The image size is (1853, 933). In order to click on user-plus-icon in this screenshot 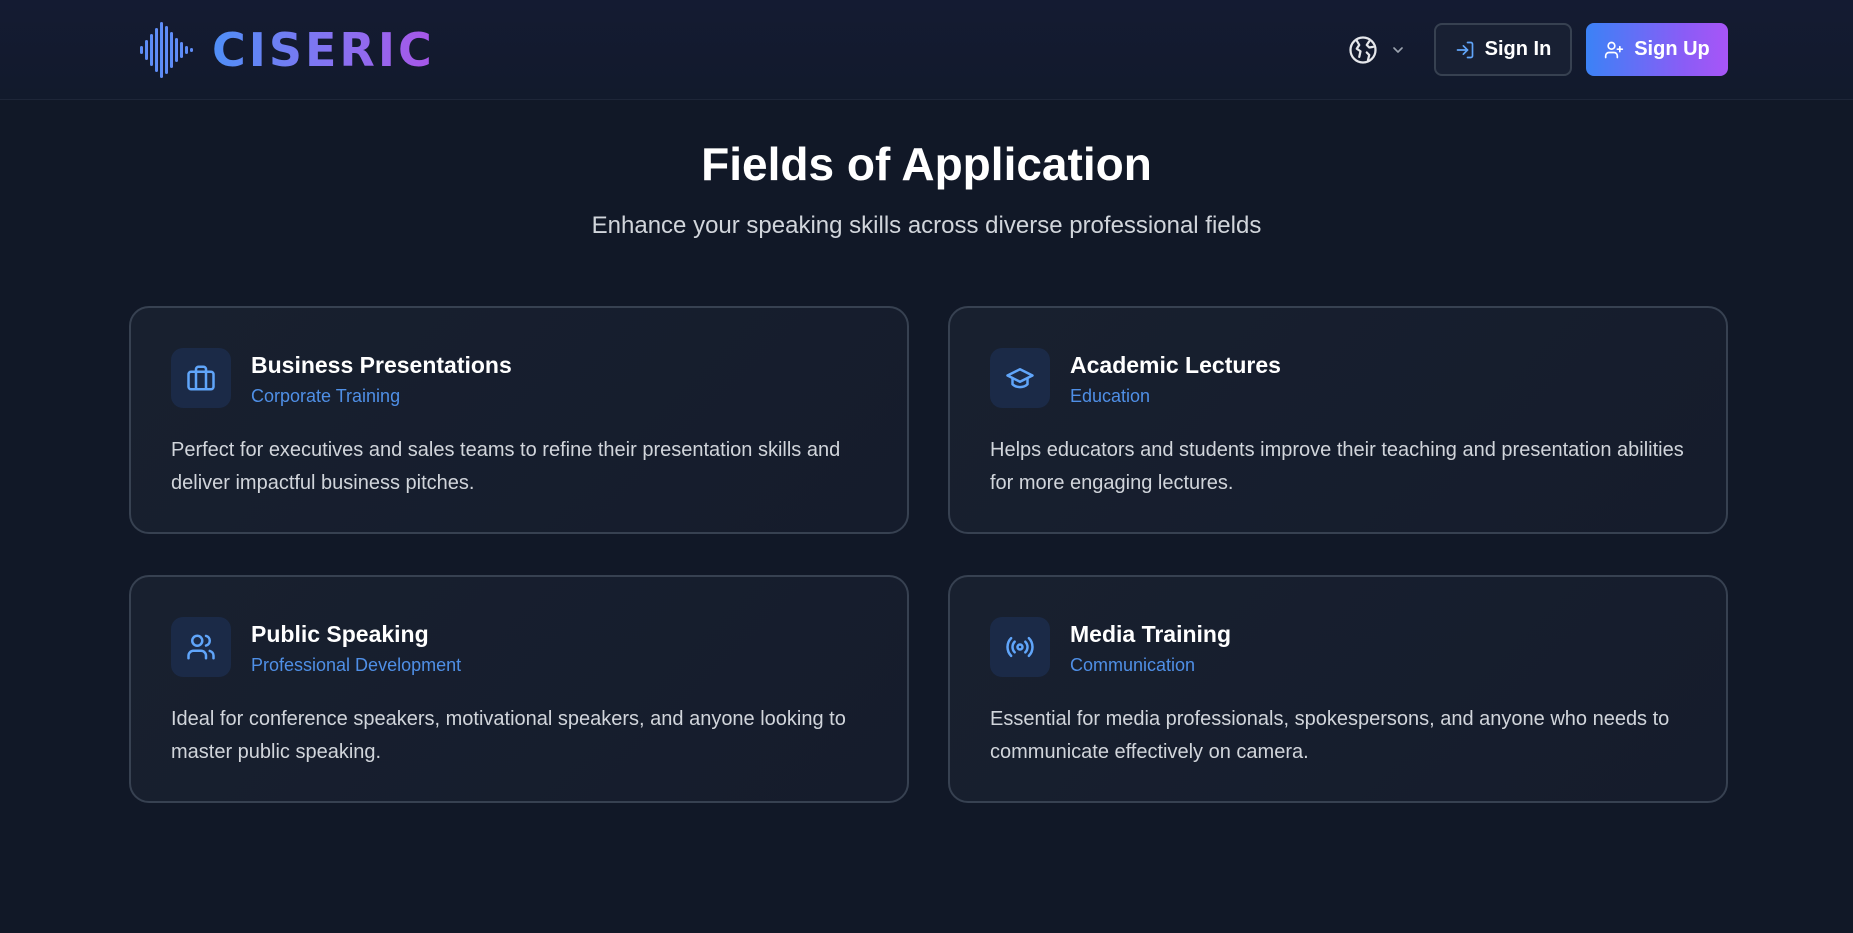, I will do `click(1614, 49)`.